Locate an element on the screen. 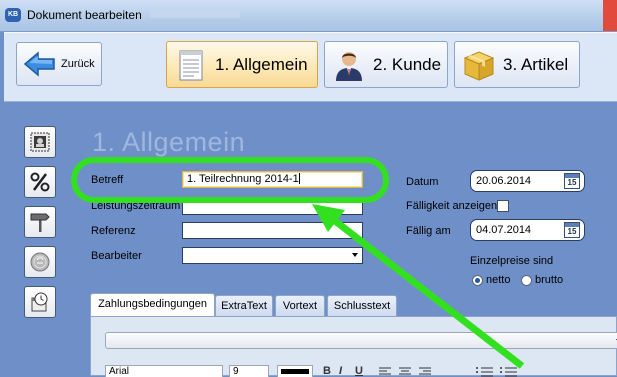 Image resolution: width=617 pixels, height=377 pixels. annotation-arrow-shaft is located at coordinates (426, 291).